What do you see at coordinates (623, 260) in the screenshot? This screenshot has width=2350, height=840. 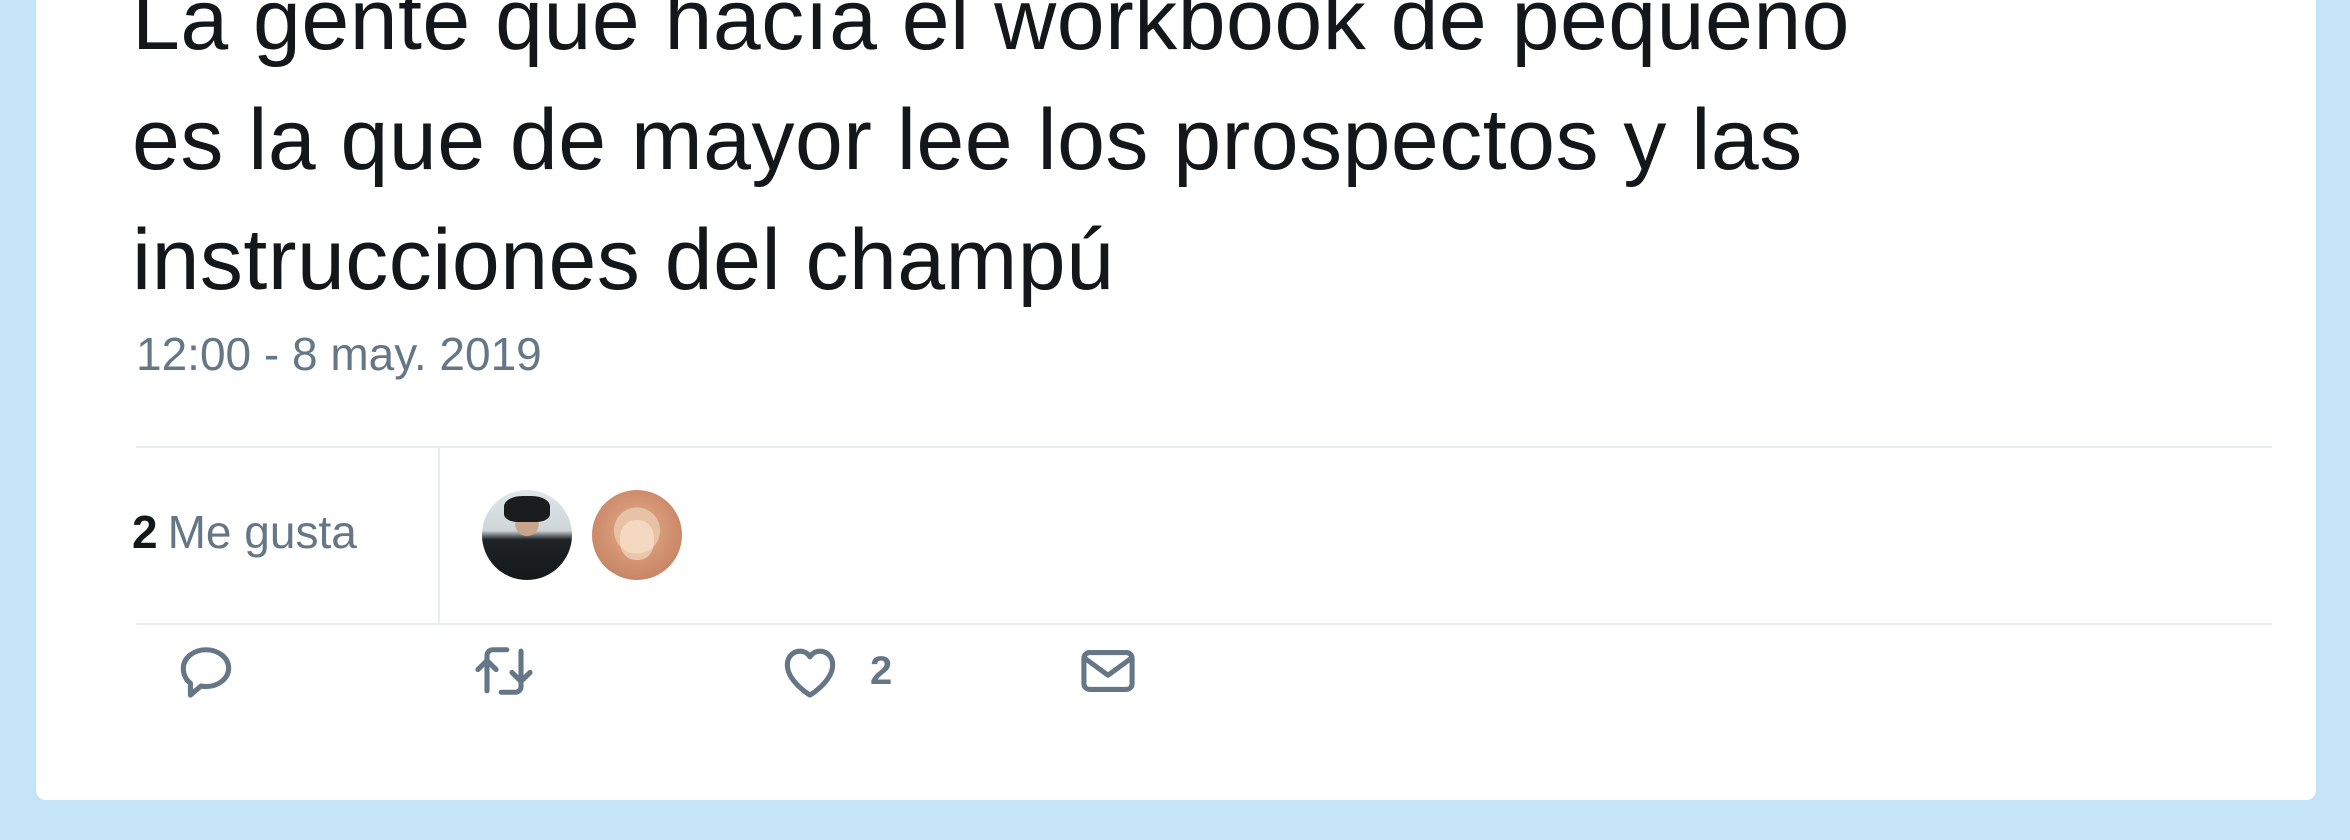 I see `tweet-text-line: instrucciones del champú` at bounding box center [623, 260].